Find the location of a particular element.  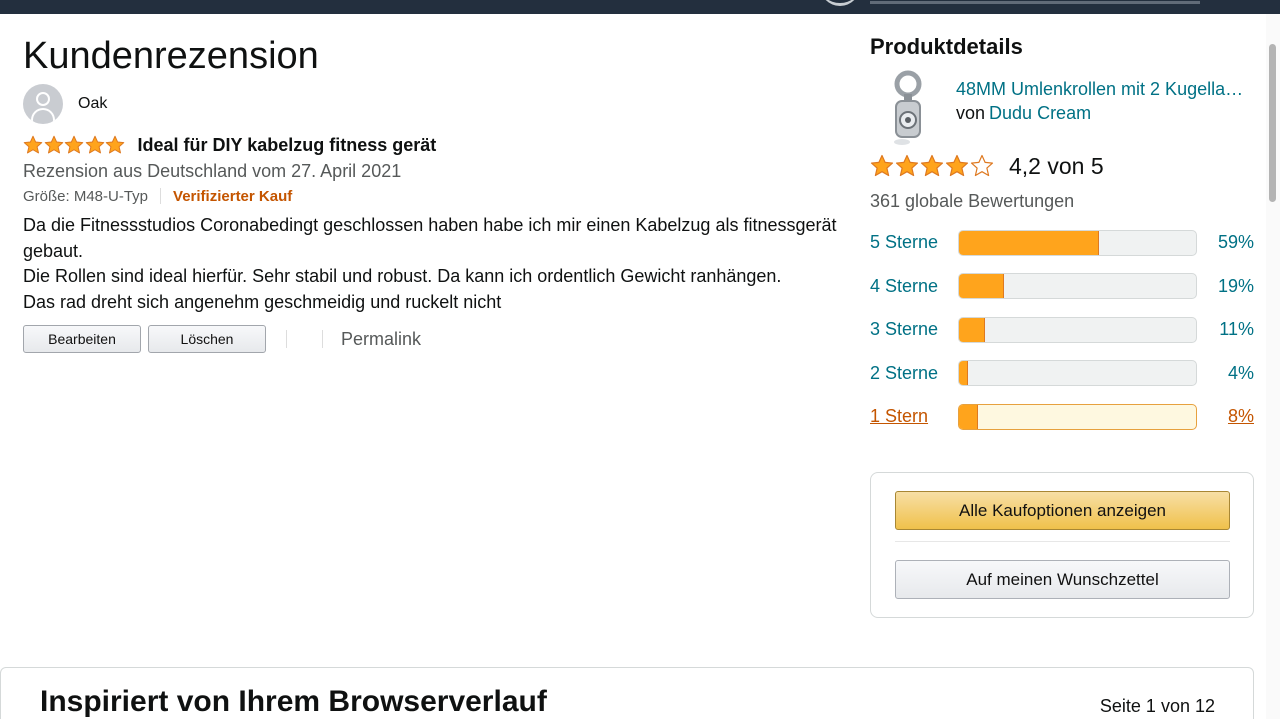

by-label: von is located at coordinates (971, 113).